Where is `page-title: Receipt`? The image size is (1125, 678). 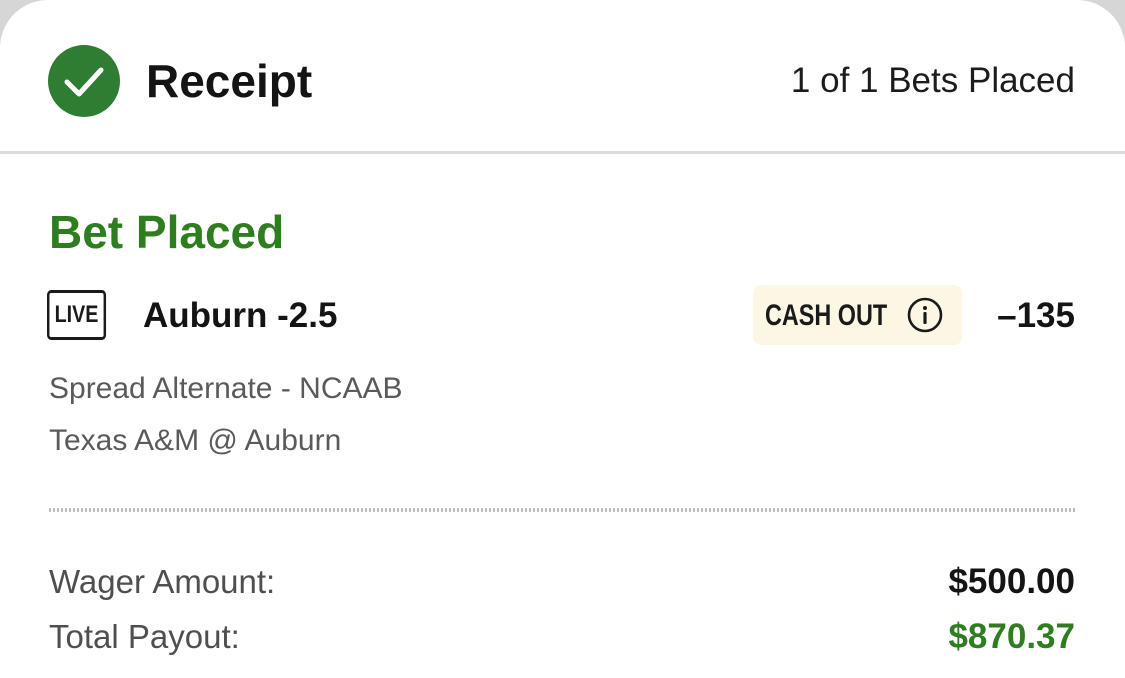
page-title: Receipt is located at coordinates (229, 81).